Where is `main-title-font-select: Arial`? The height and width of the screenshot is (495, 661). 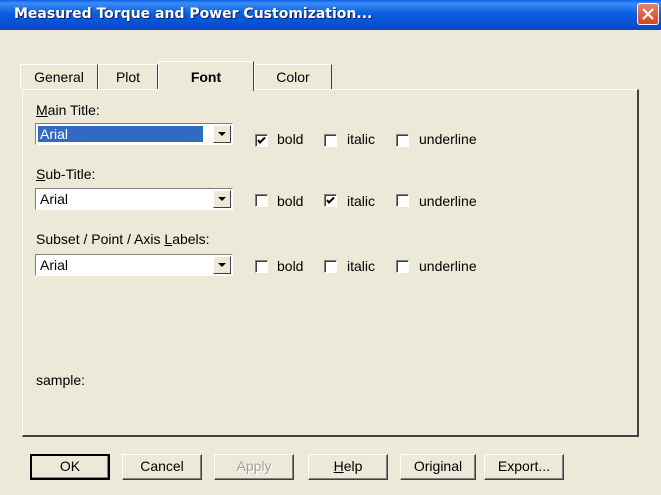
main-title-font-select: Arial is located at coordinates (134, 134).